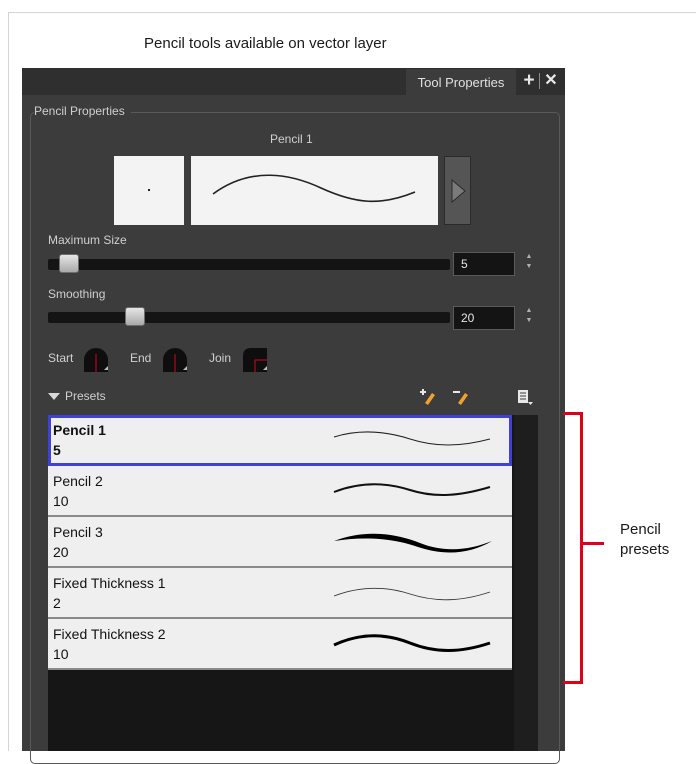  I want to click on start-label: Start, so click(61, 358).